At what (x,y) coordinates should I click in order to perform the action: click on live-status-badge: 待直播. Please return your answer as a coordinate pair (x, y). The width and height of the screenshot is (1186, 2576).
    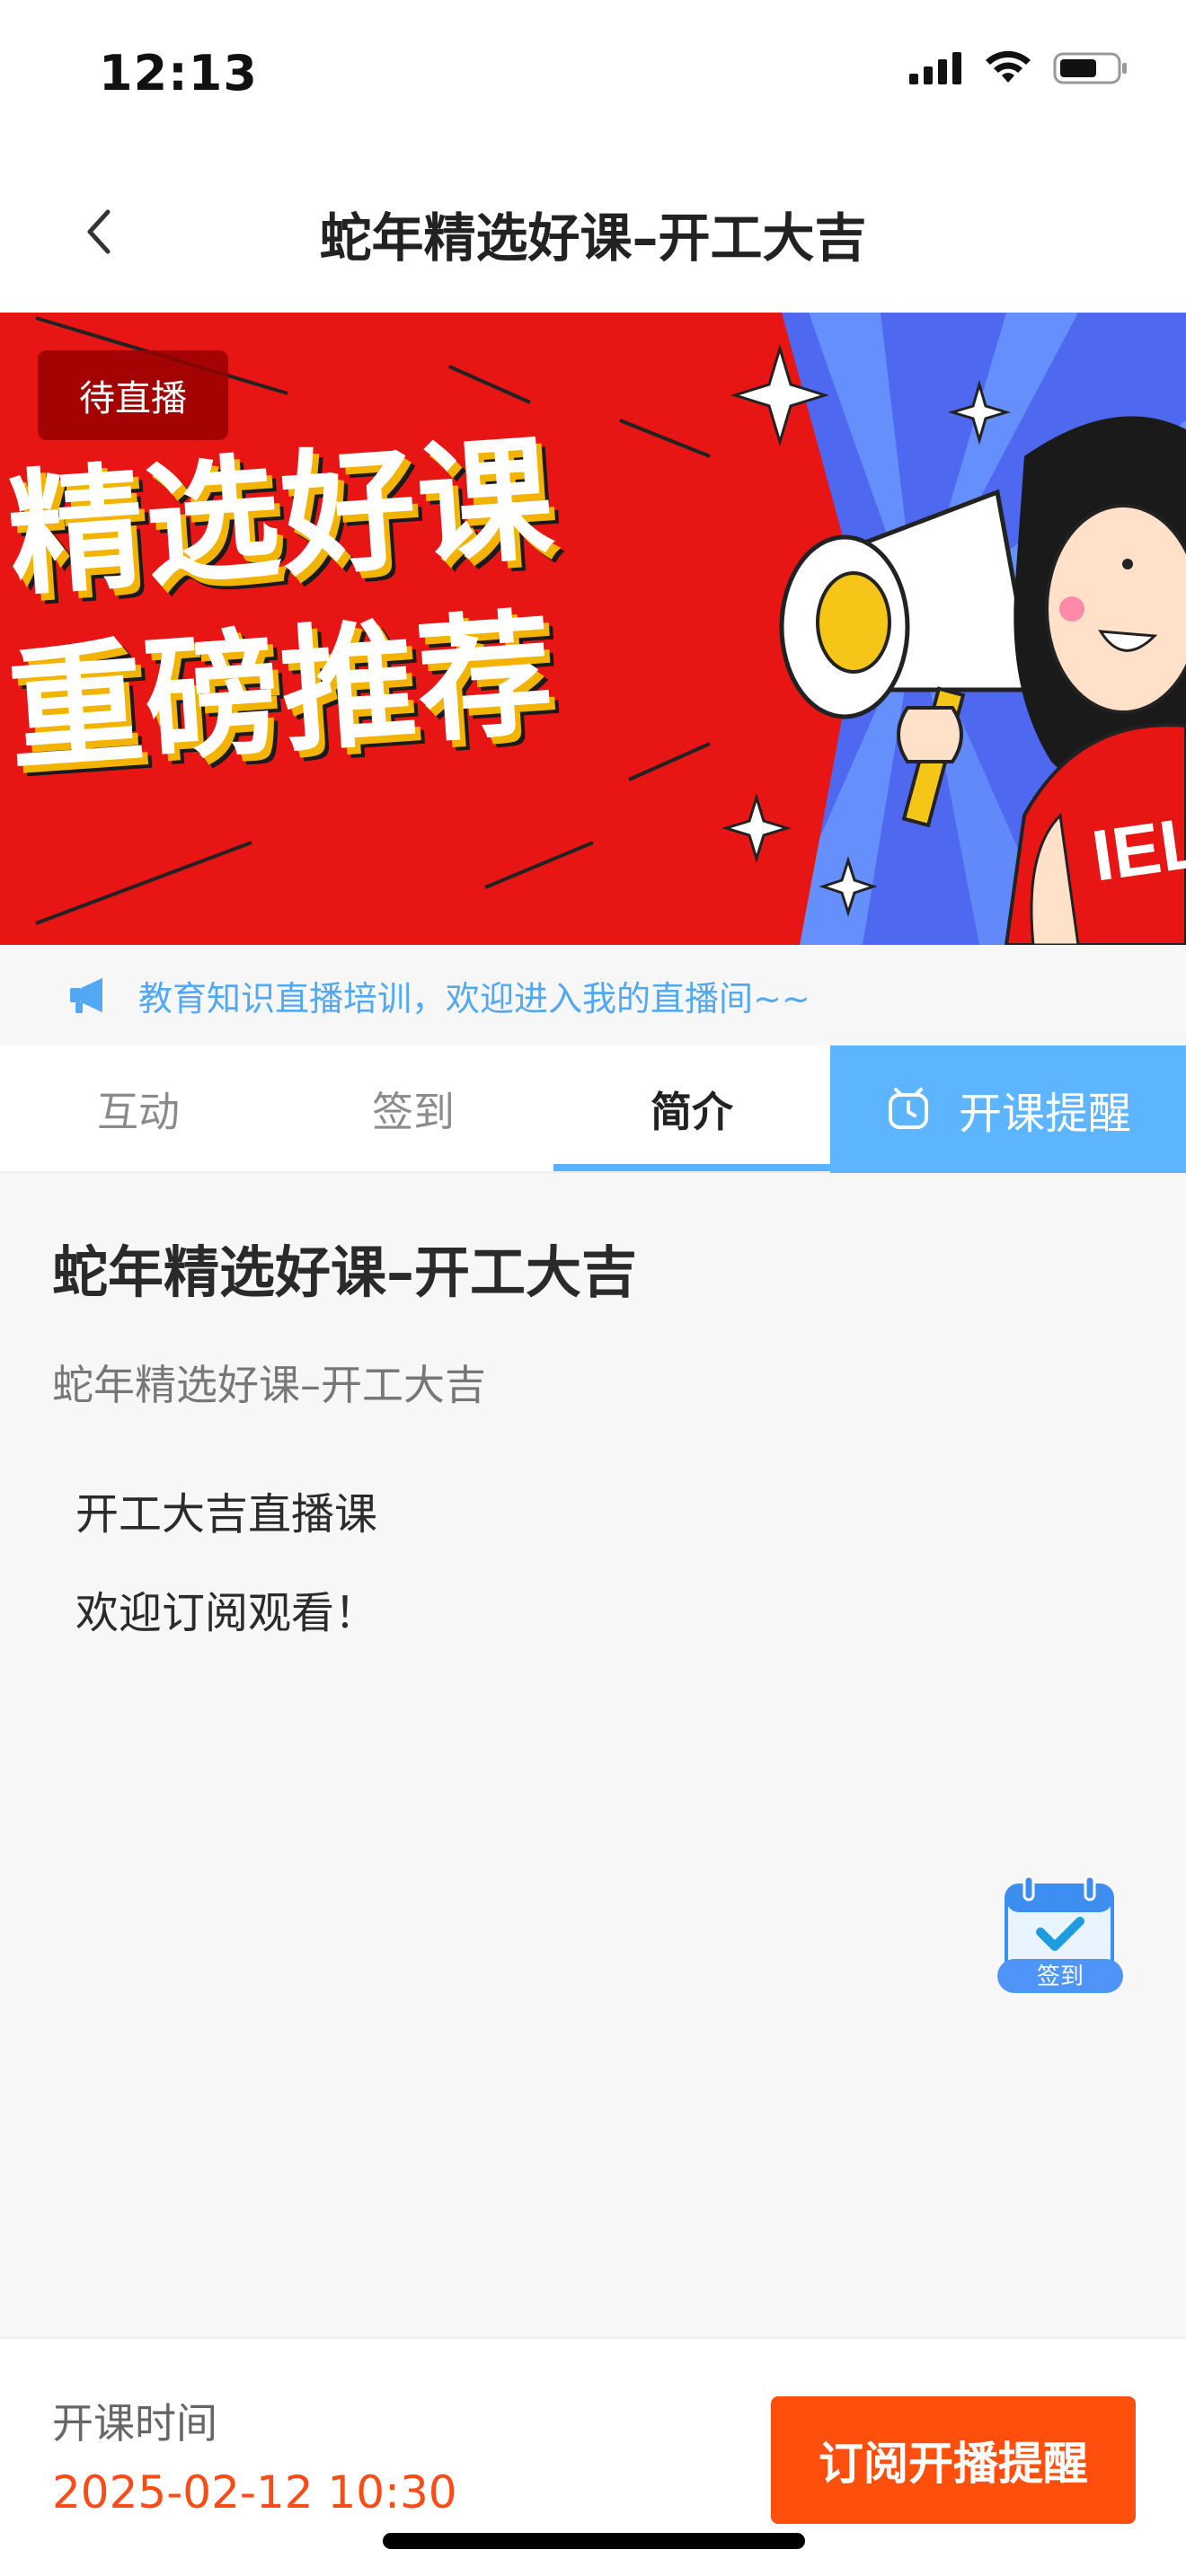
    Looking at the image, I should click on (133, 395).